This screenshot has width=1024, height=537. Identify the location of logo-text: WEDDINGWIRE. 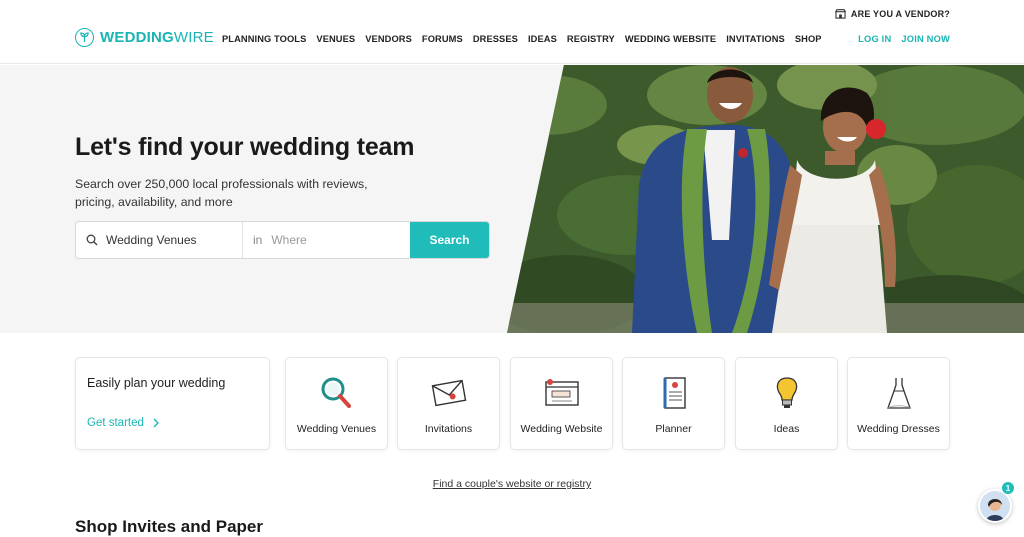
(157, 37).